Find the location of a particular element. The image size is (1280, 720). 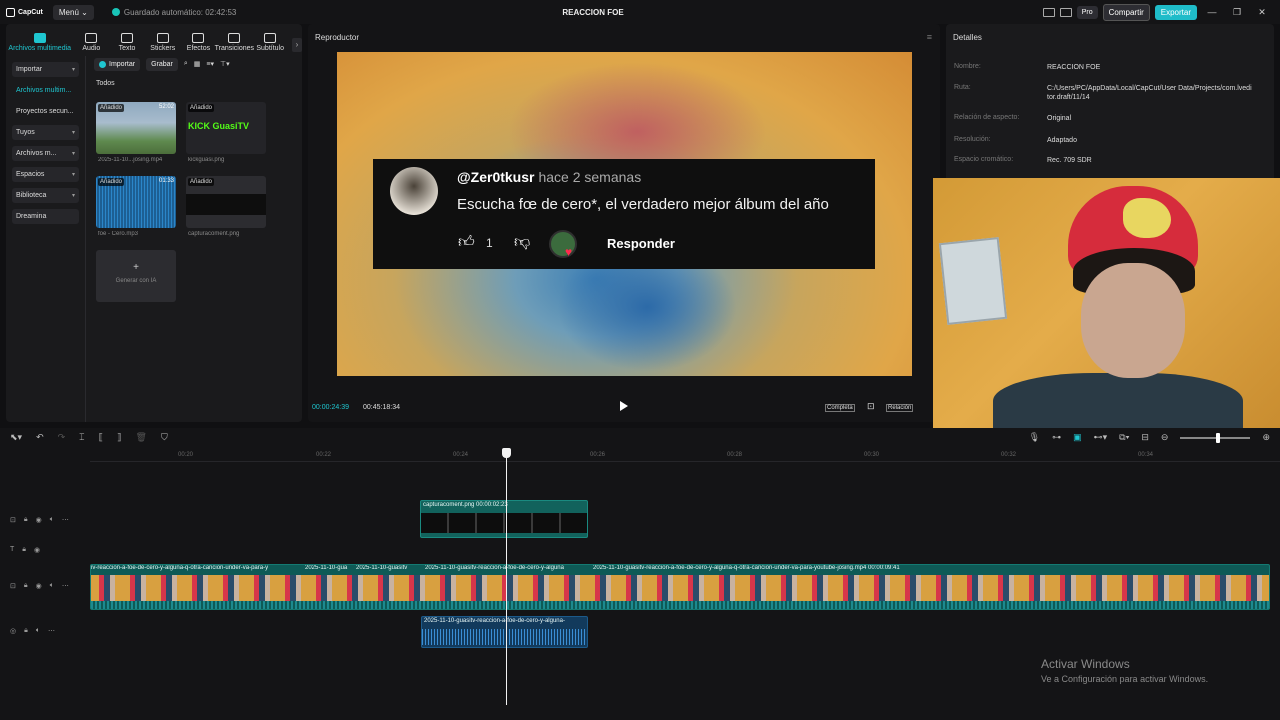

sidebar-item-yours: Tuyos ▾ is located at coordinates (45, 132).